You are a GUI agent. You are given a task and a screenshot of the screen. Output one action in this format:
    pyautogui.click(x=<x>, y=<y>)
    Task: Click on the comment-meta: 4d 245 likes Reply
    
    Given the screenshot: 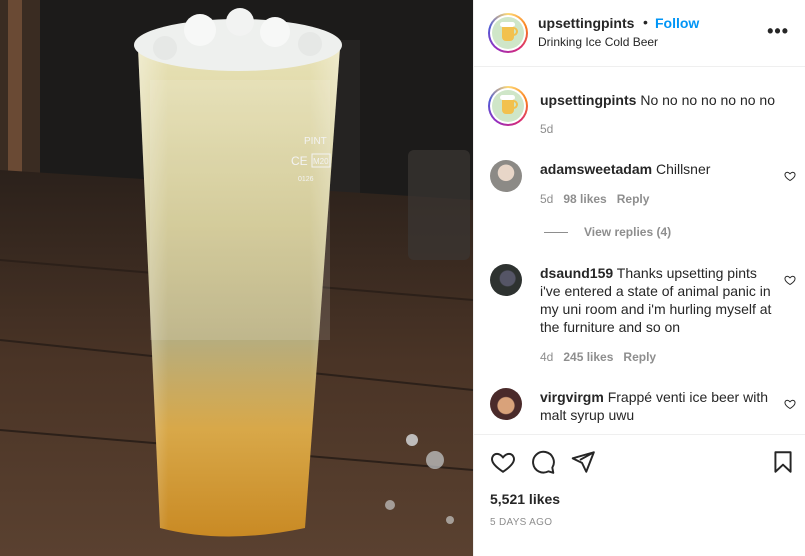 What is the action you would take?
    pyautogui.click(x=598, y=357)
    